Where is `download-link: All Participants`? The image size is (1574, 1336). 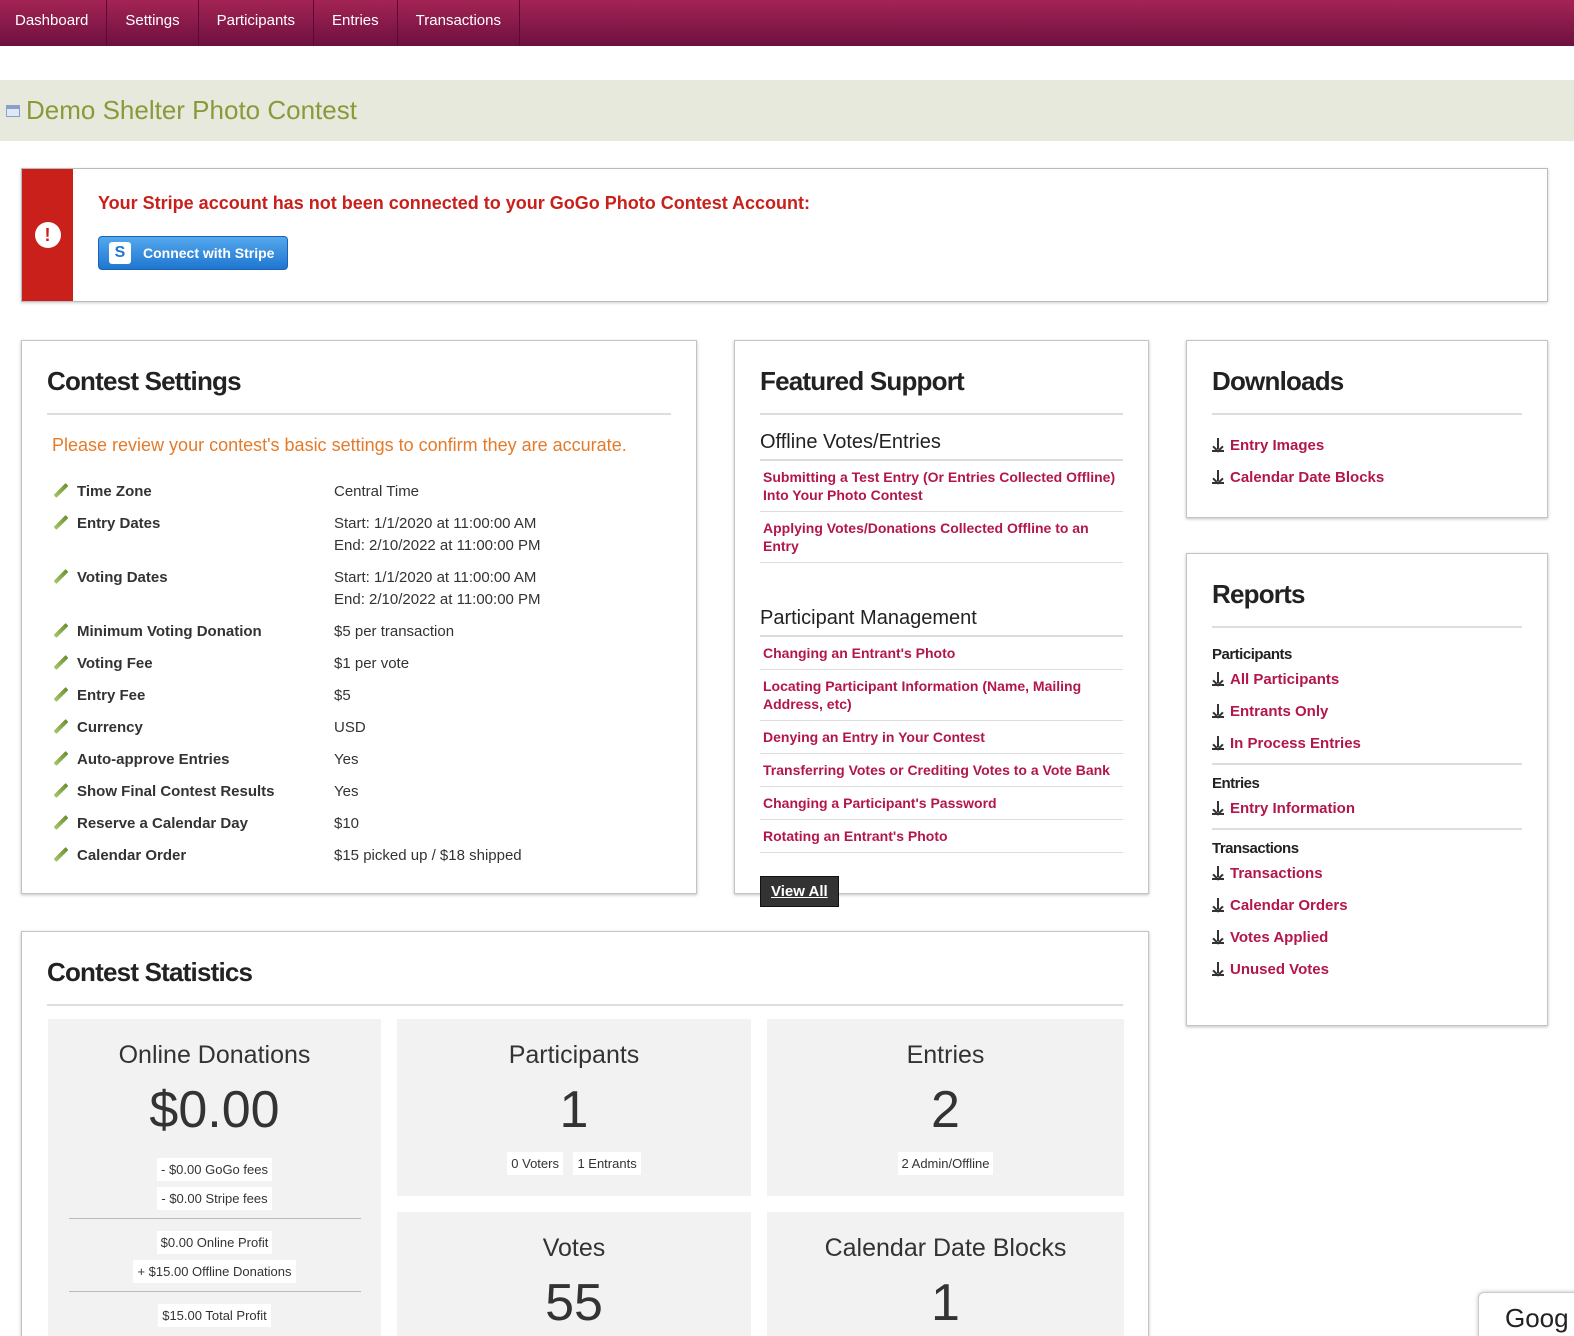
download-link: All Participants is located at coordinates (1367, 679).